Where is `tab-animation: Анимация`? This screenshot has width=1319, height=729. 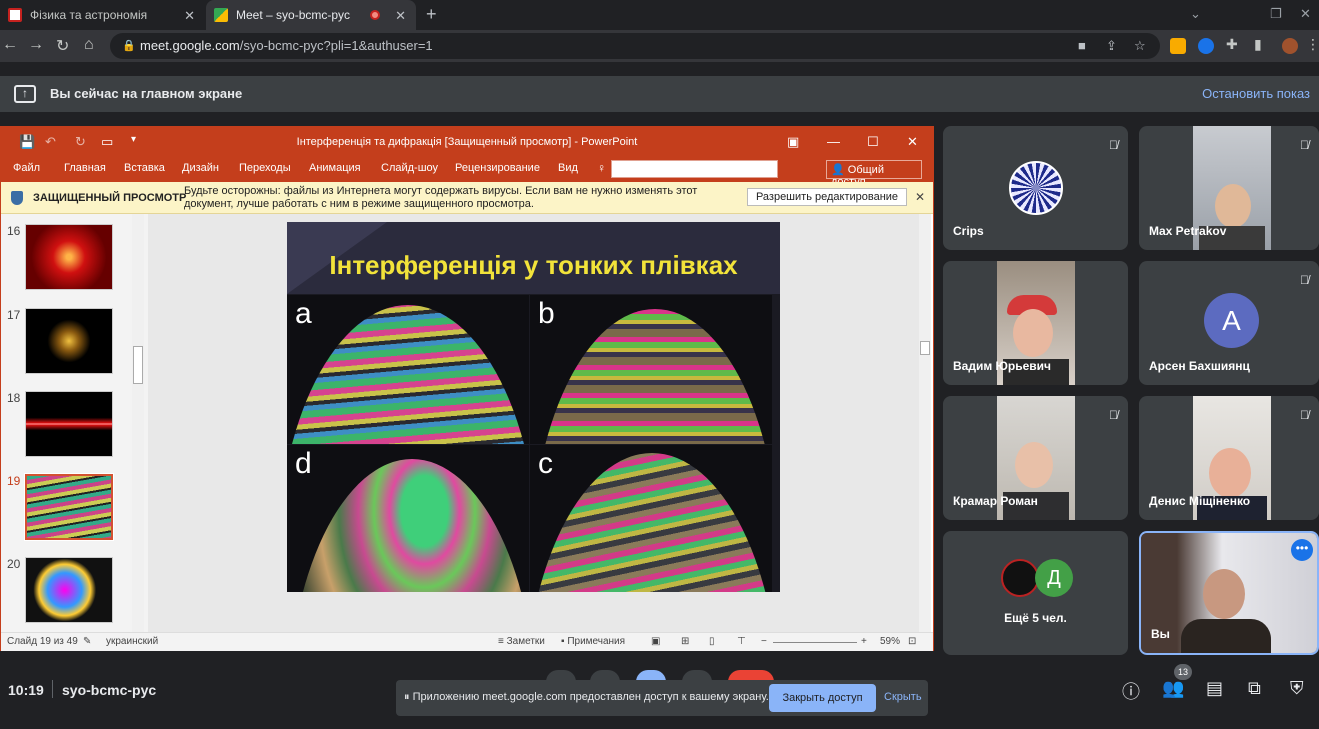 tab-animation: Анимация is located at coordinates (335, 168).